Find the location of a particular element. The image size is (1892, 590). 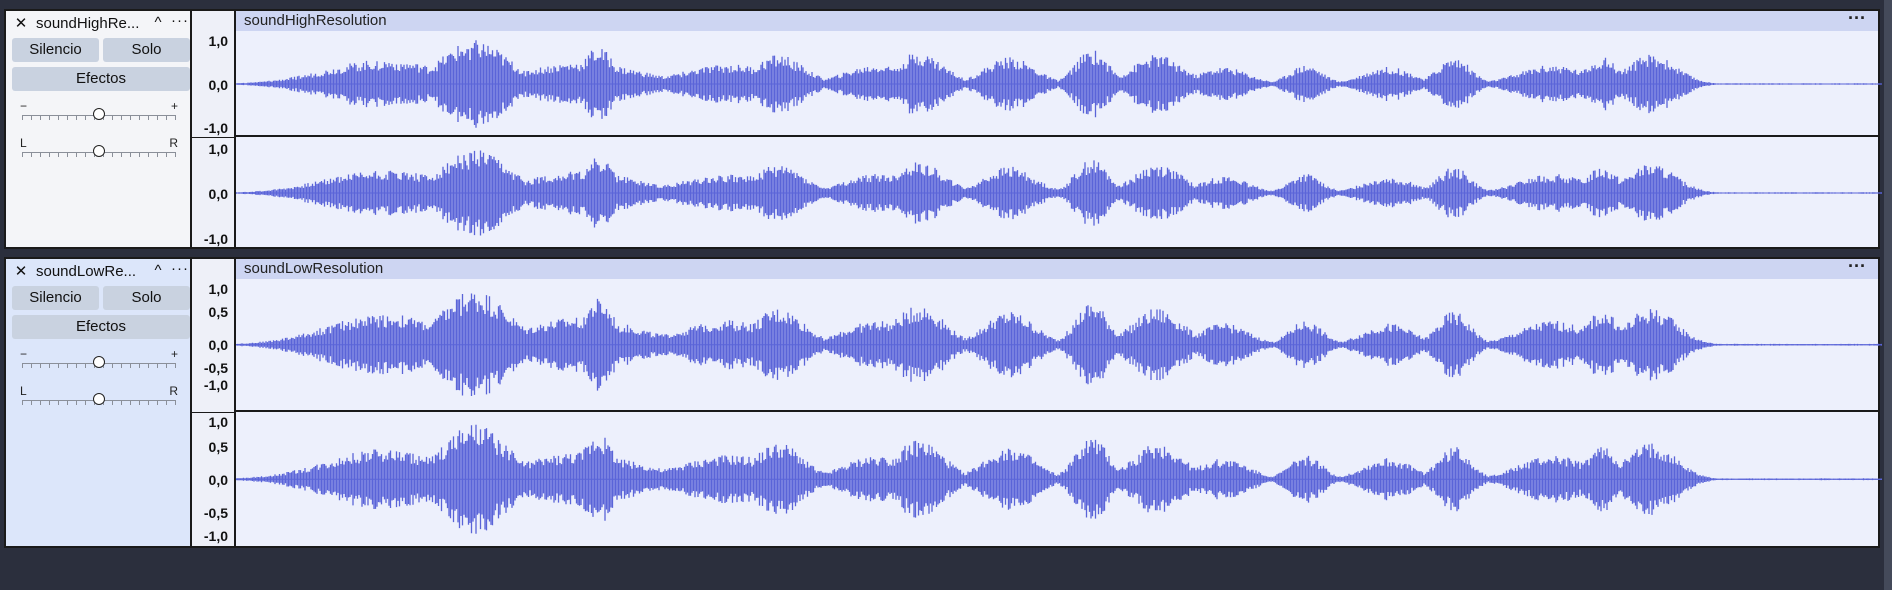

track-header: ✕ soundHighRe... ^ ··· is located at coordinates (98, 22).